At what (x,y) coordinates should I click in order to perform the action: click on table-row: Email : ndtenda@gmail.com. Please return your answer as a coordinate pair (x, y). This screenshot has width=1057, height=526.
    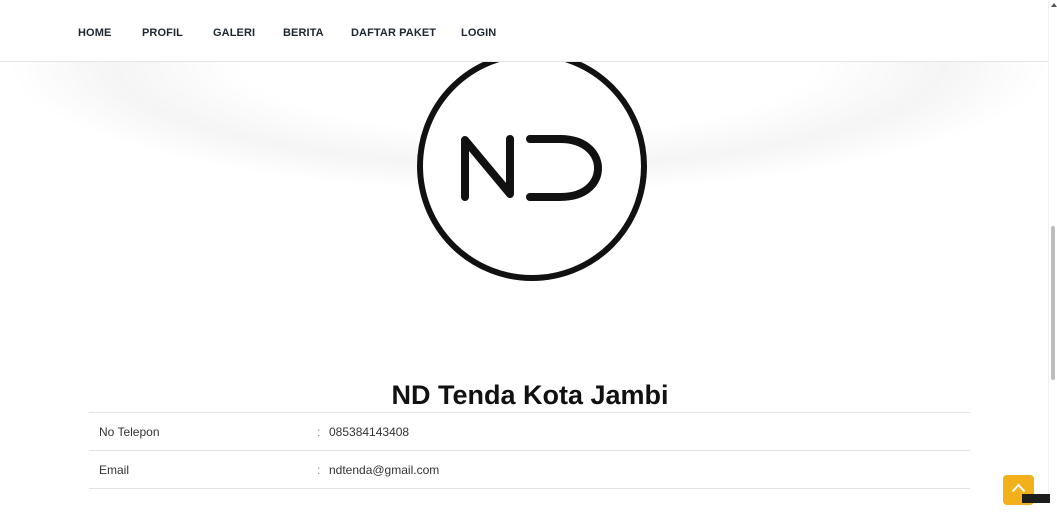
    Looking at the image, I should click on (529, 470).